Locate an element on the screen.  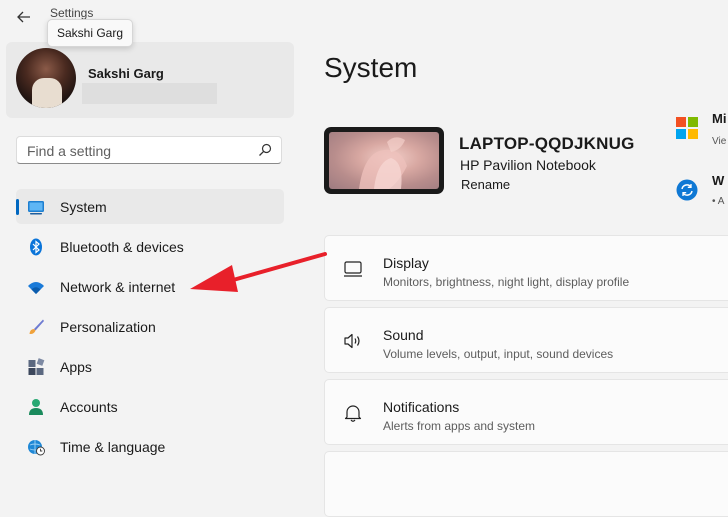
card-title: Notifications is located at coordinates (421, 407).